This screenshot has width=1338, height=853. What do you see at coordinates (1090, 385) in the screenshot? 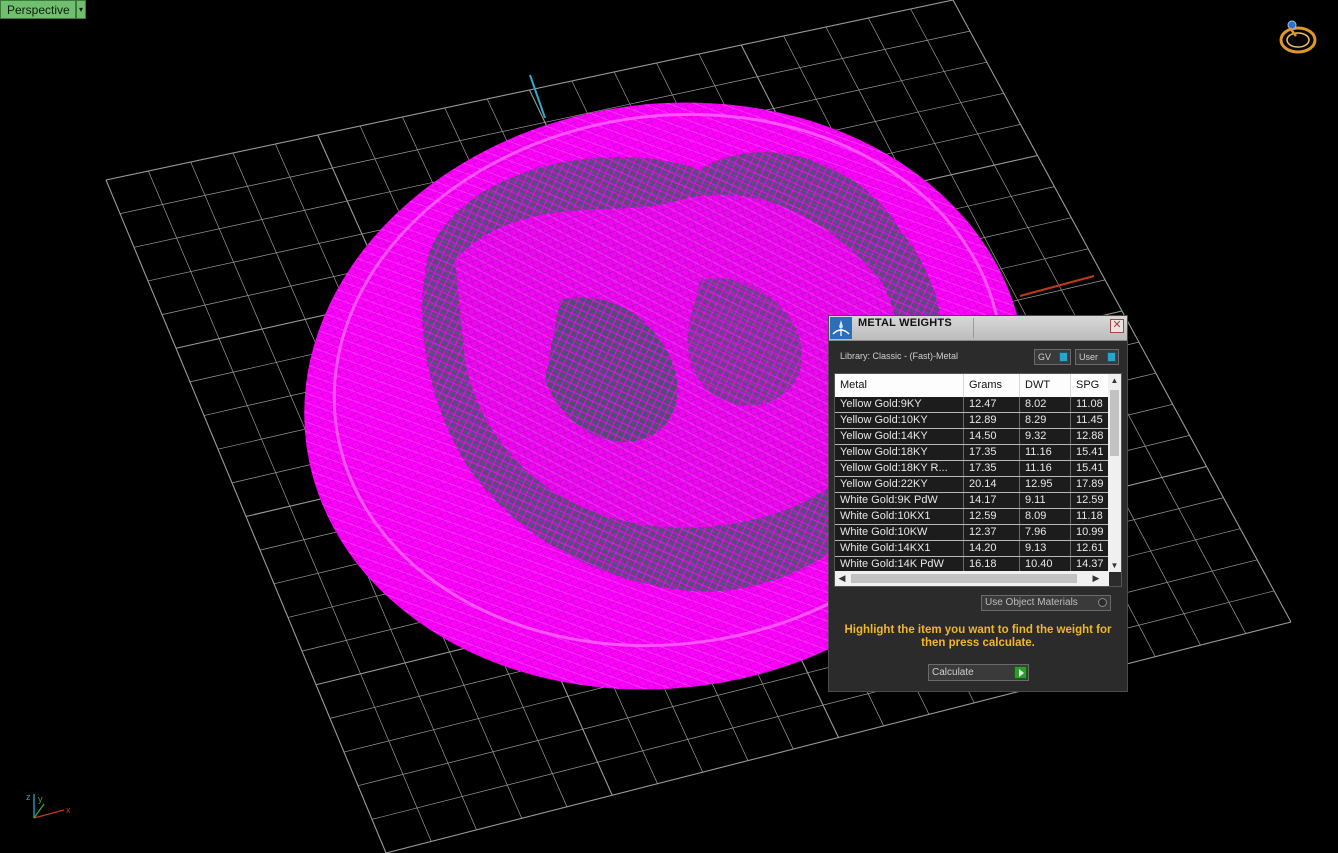
I see `column-header-spg: SPG` at bounding box center [1090, 385].